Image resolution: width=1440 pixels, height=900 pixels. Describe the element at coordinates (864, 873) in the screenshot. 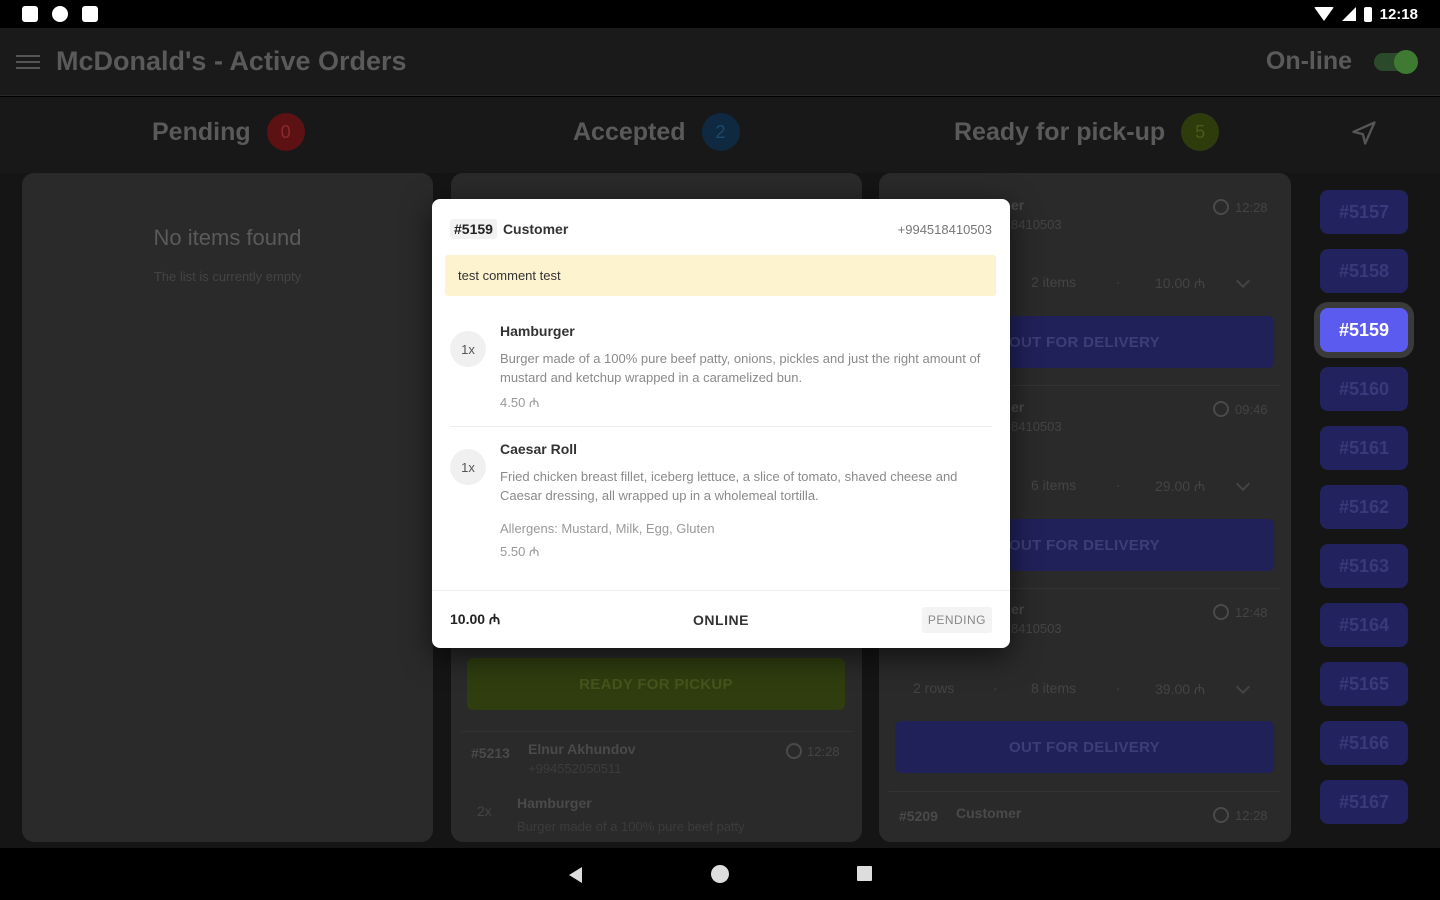

I see `recents-icon` at that location.